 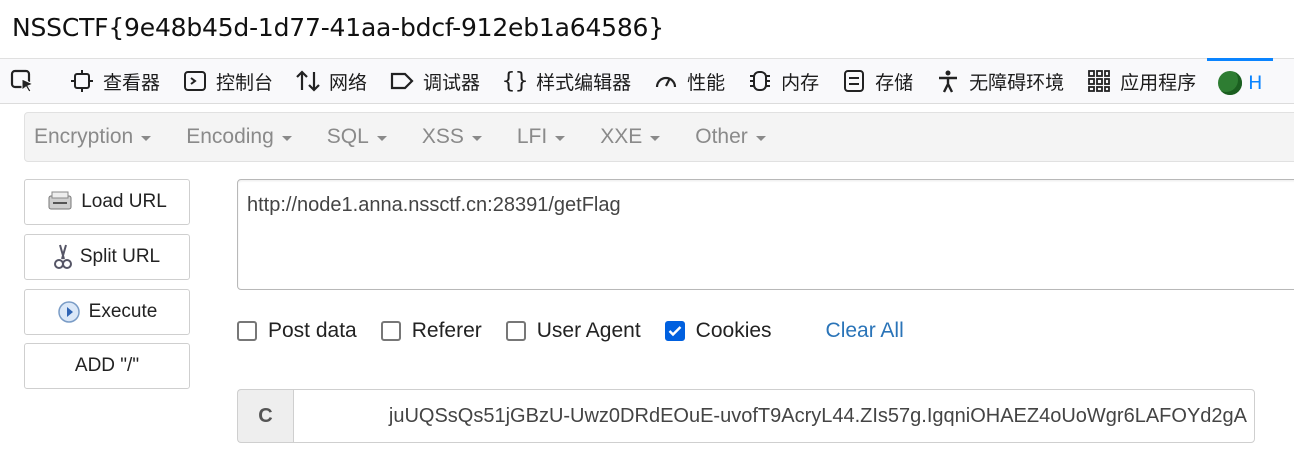 What do you see at coordinates (230, 136) in the screenshot?
I see `menu-label: Encoding` at bounding box center [230, 136].